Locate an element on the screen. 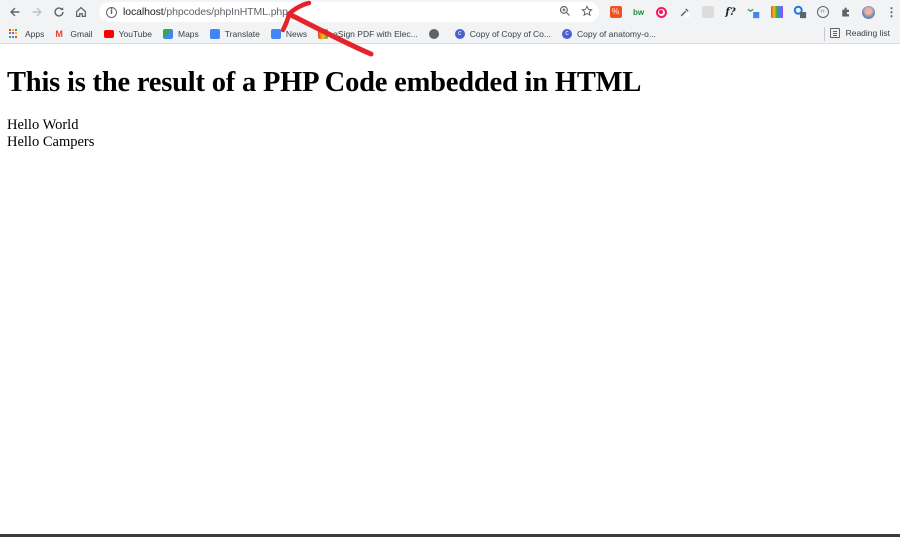  bookmark-news: News is located at coordinates (289, 33).